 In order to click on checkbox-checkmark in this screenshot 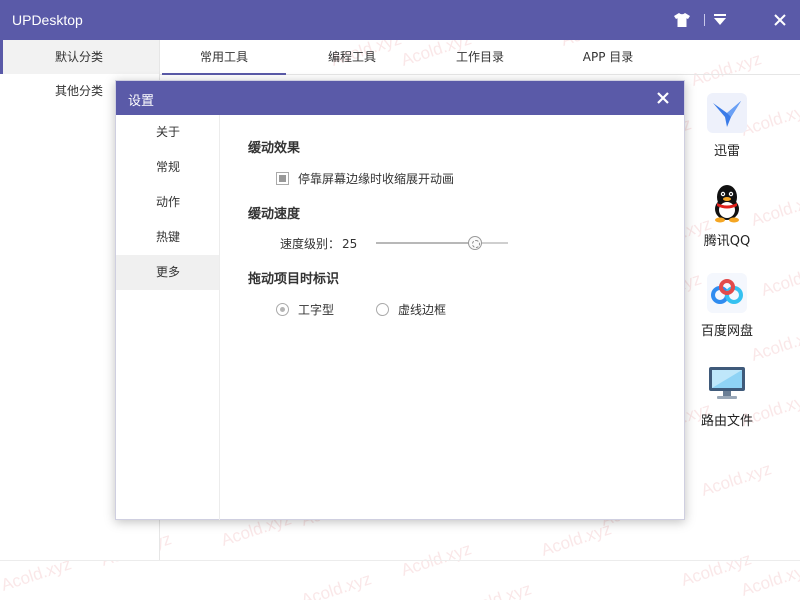, I will do `click(282, 178)`.